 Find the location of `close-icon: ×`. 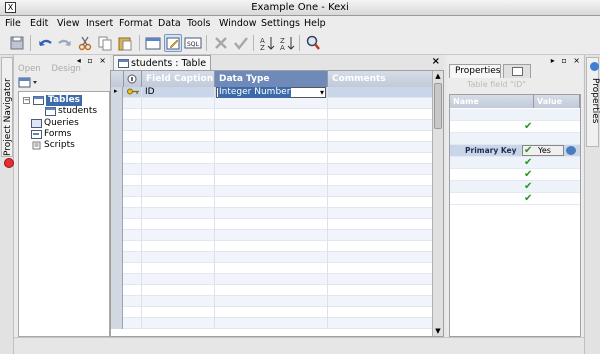

close-icon: × is located at coordinates (436, 61).